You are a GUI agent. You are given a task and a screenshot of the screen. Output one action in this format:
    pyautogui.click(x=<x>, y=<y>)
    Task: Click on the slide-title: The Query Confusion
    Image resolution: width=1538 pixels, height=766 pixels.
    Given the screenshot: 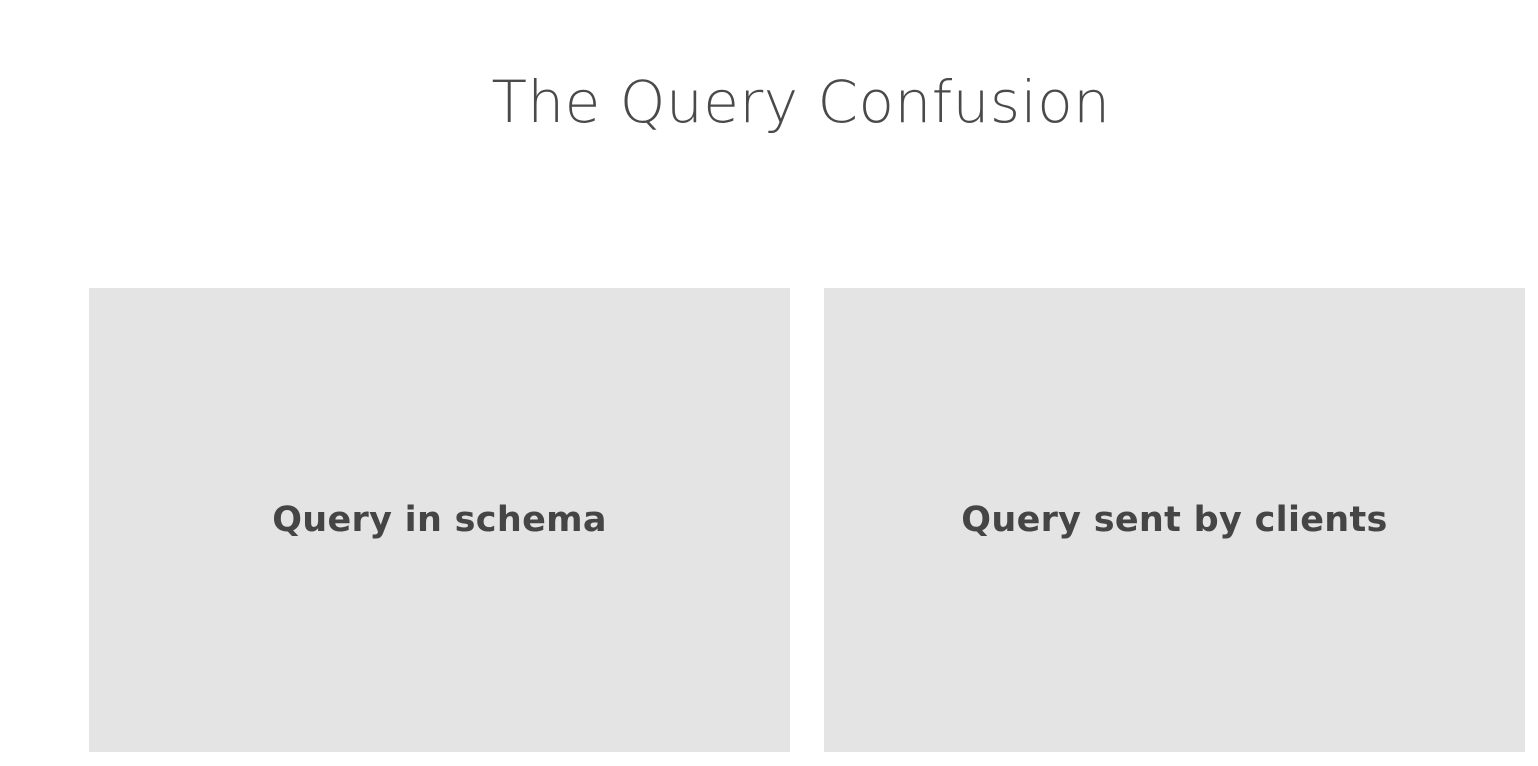 What is the action you would take?
    pyautogui.click(x=801, y=102)
    